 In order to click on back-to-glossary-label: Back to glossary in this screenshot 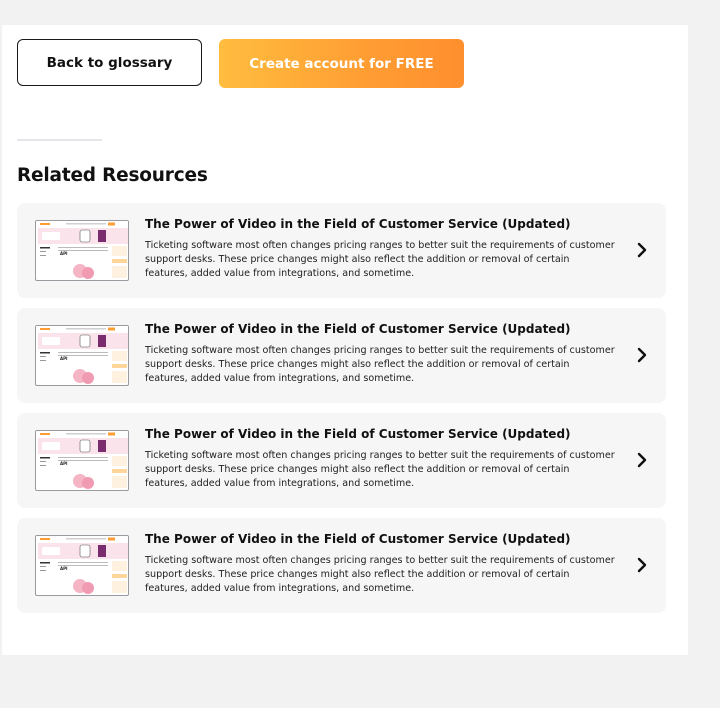, I will do `click(109, 62)`.